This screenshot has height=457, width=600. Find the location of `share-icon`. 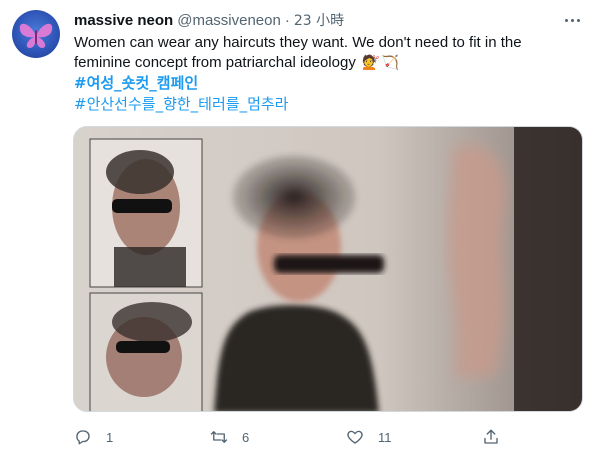

share-icon is located at coordinates (491, 436).